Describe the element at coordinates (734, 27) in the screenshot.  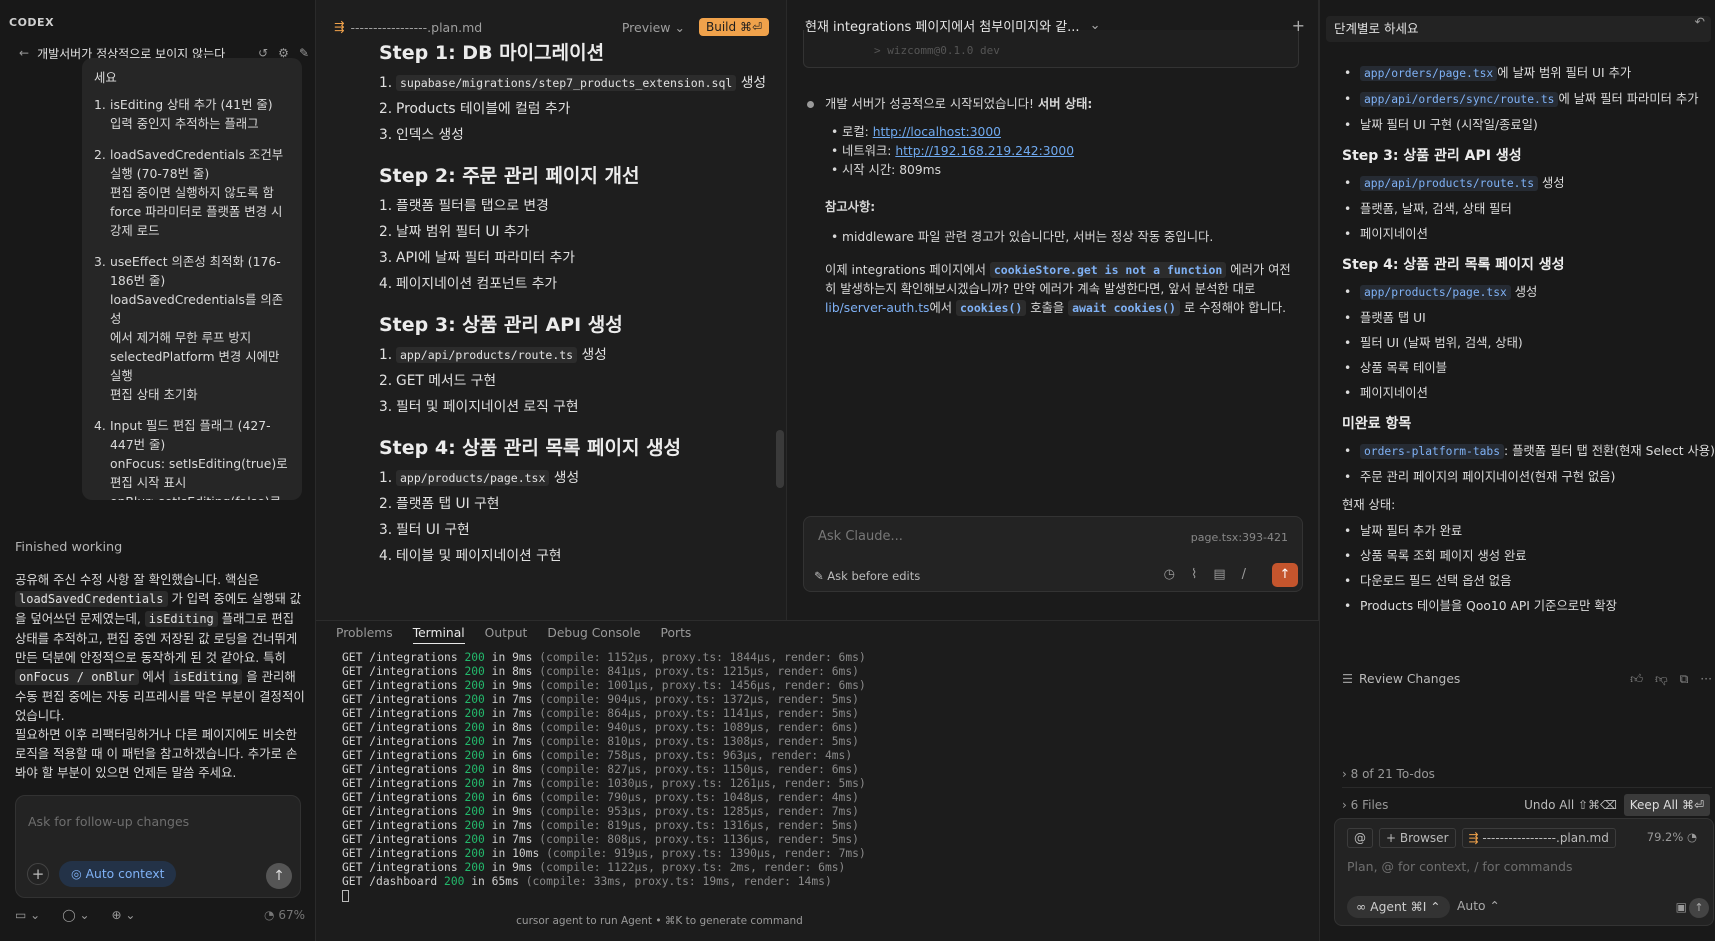
I see `build-button: Build ⌘⏎` at that location.